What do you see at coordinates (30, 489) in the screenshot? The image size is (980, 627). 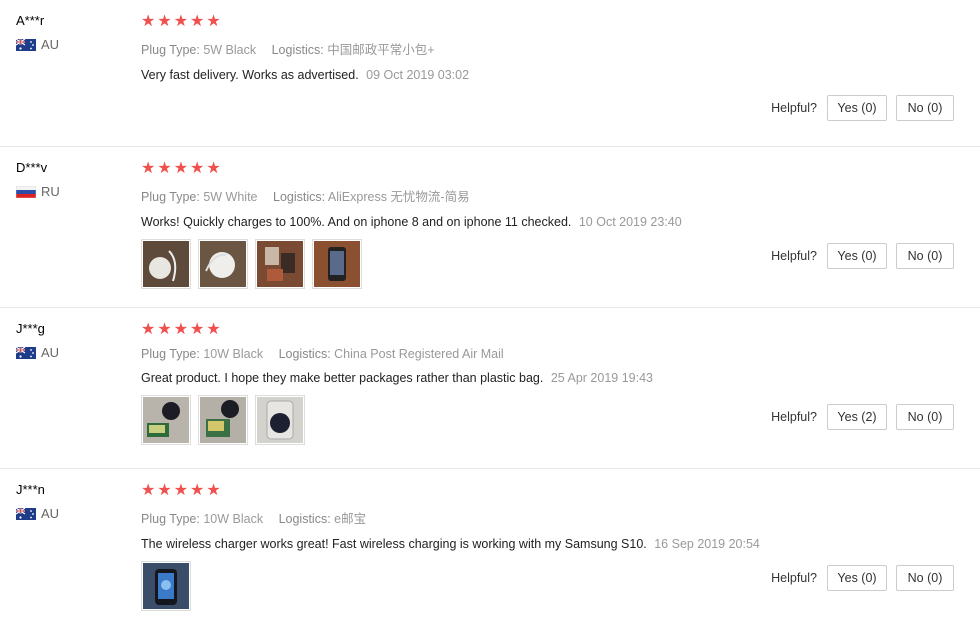 I see `user-name: J***n` at bounding box center [30, 489].